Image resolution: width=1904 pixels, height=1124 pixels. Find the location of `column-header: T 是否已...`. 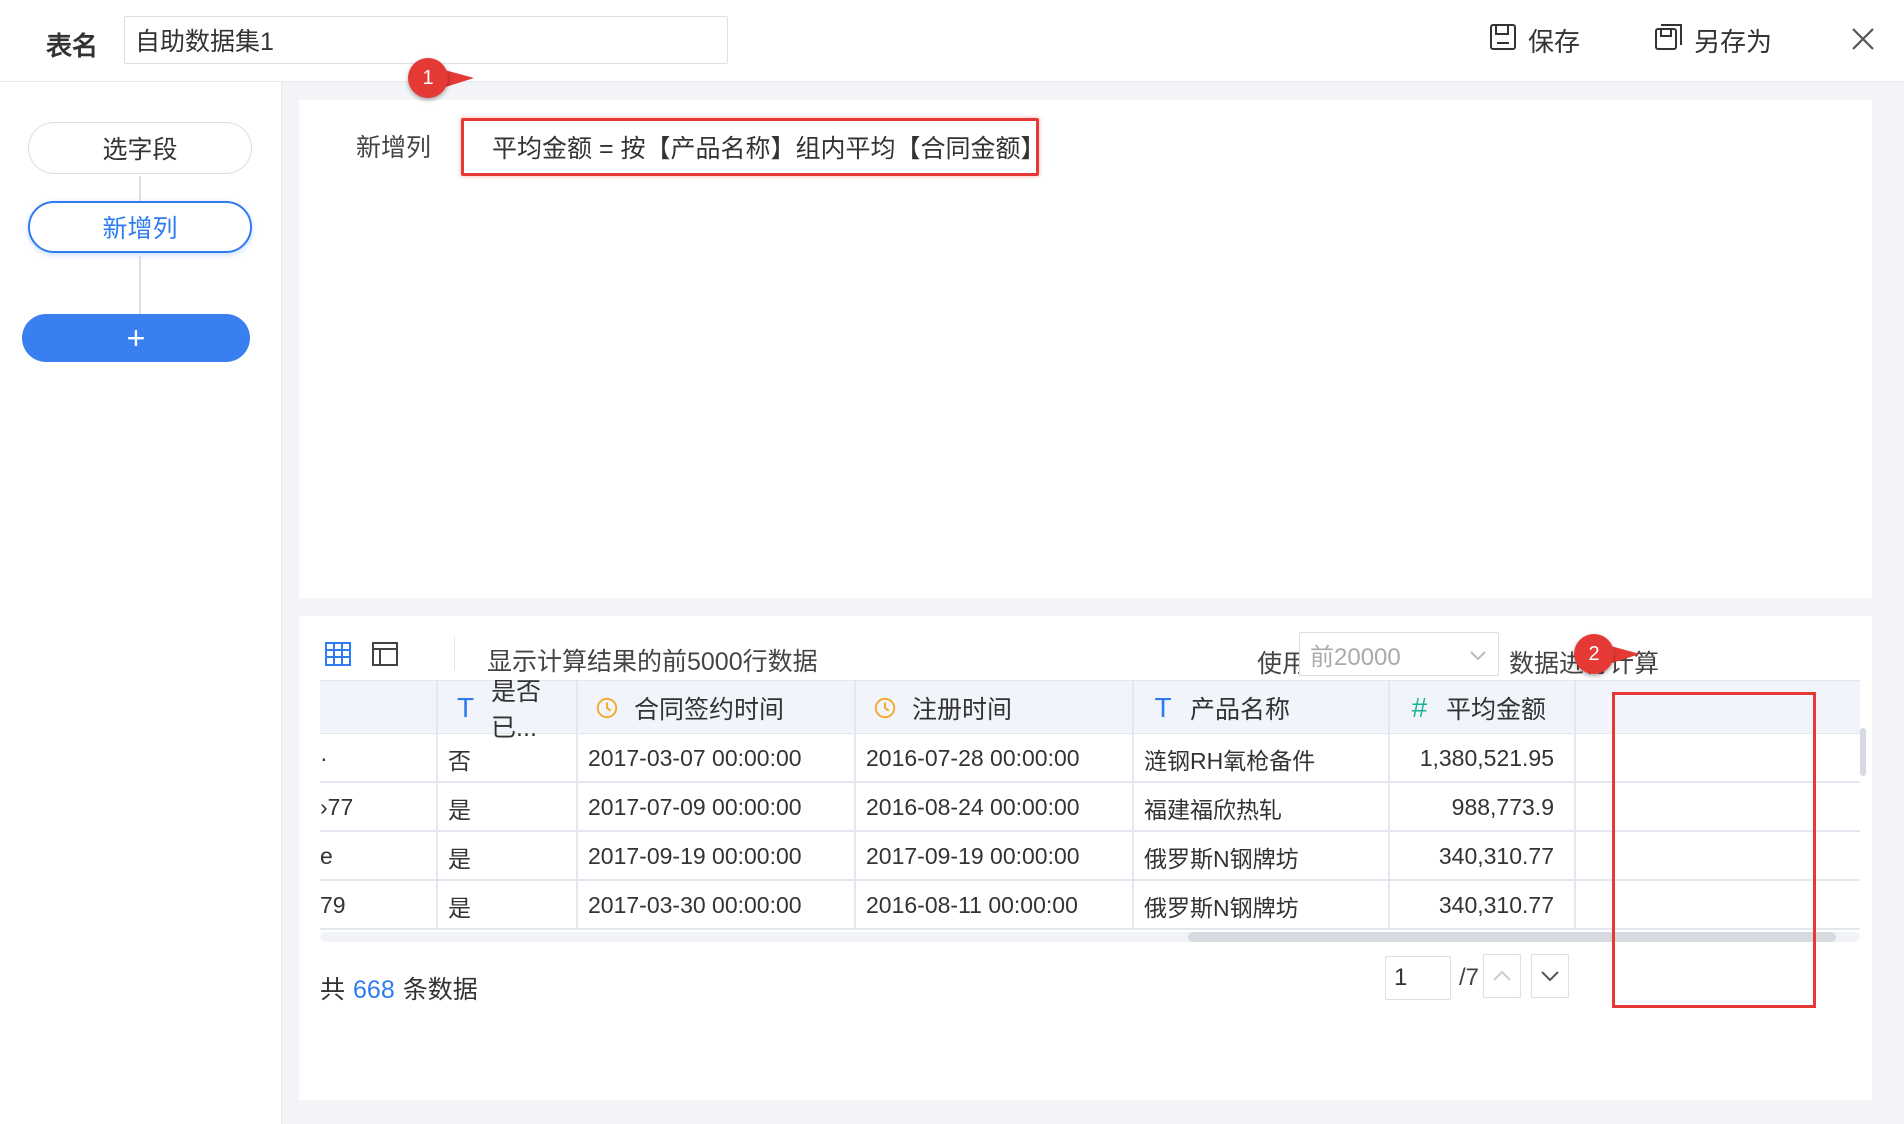

column-header: T 是否已... is located at coordinates (508, 711).